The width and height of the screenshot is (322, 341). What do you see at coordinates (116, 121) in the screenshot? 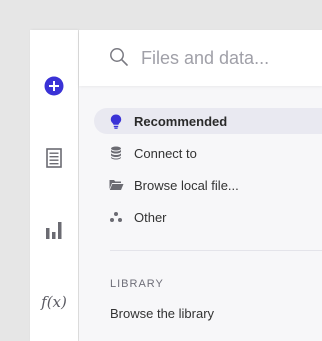
I see `lightbulb-icon` at bounding box center [116, 121].